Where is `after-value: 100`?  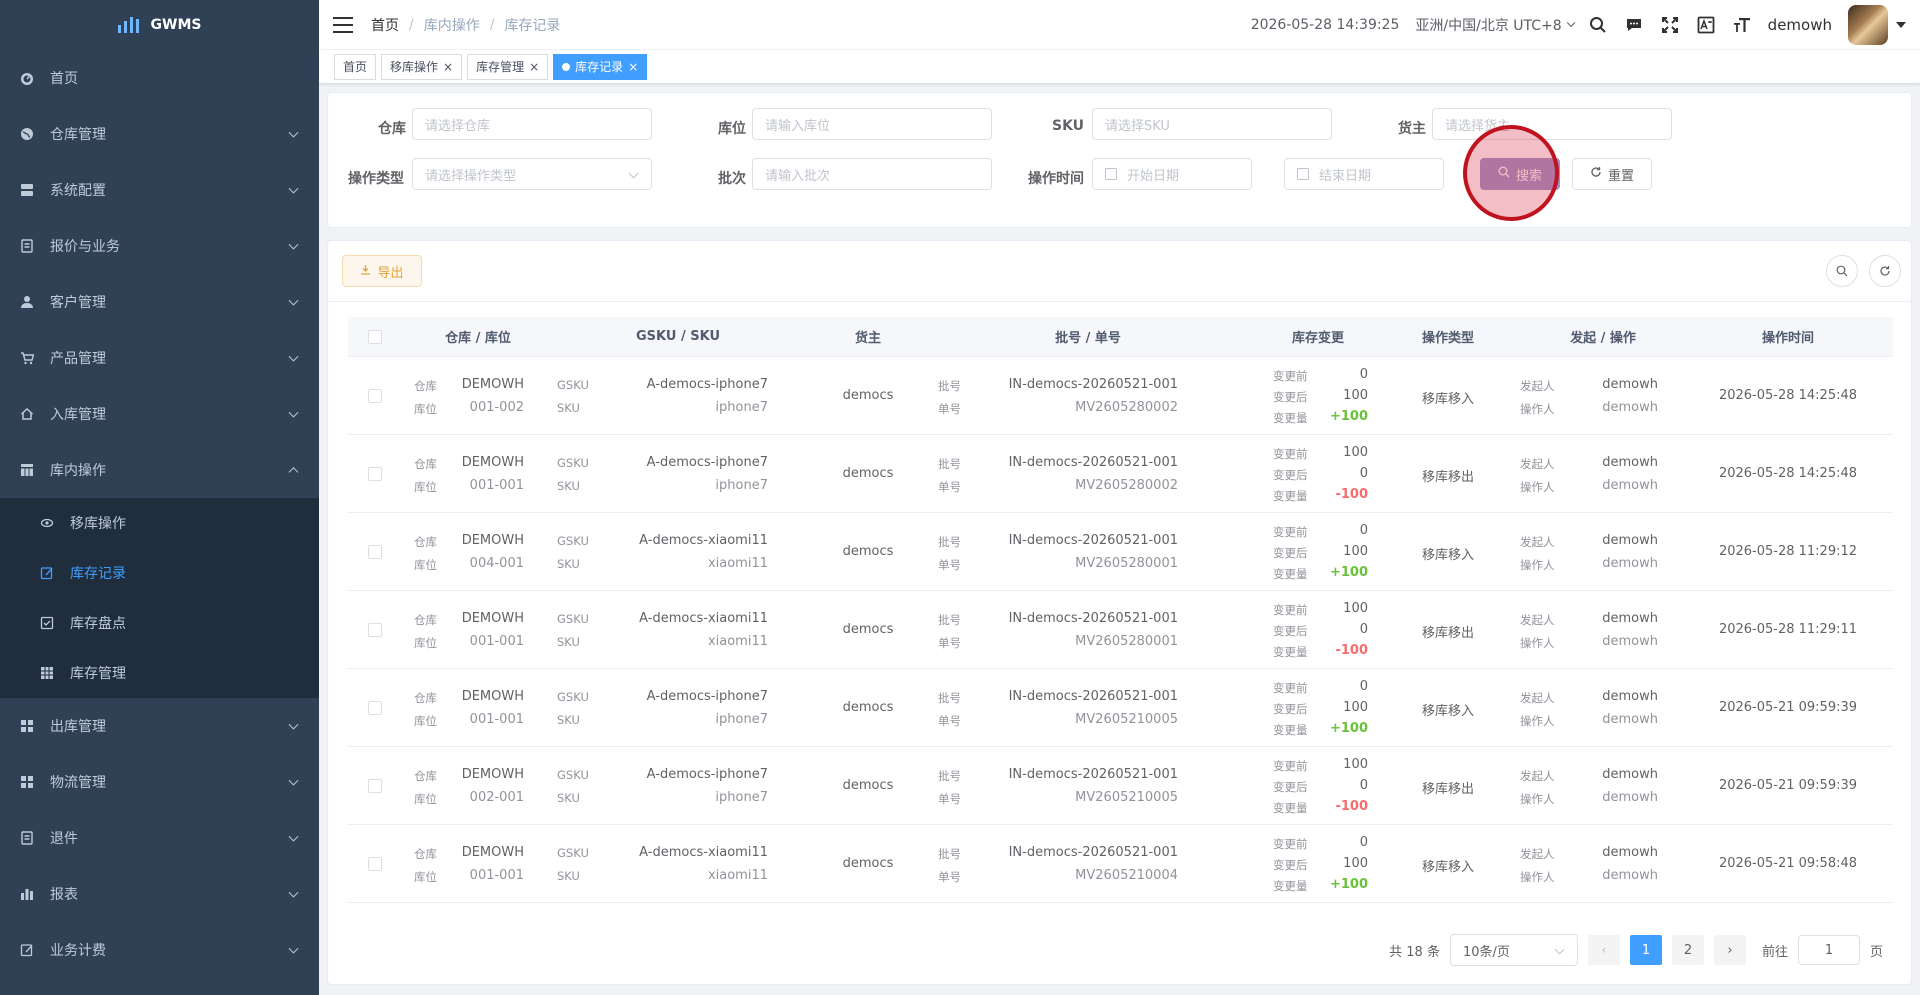
after-value: 100 is located at coordinates (1355, 863).